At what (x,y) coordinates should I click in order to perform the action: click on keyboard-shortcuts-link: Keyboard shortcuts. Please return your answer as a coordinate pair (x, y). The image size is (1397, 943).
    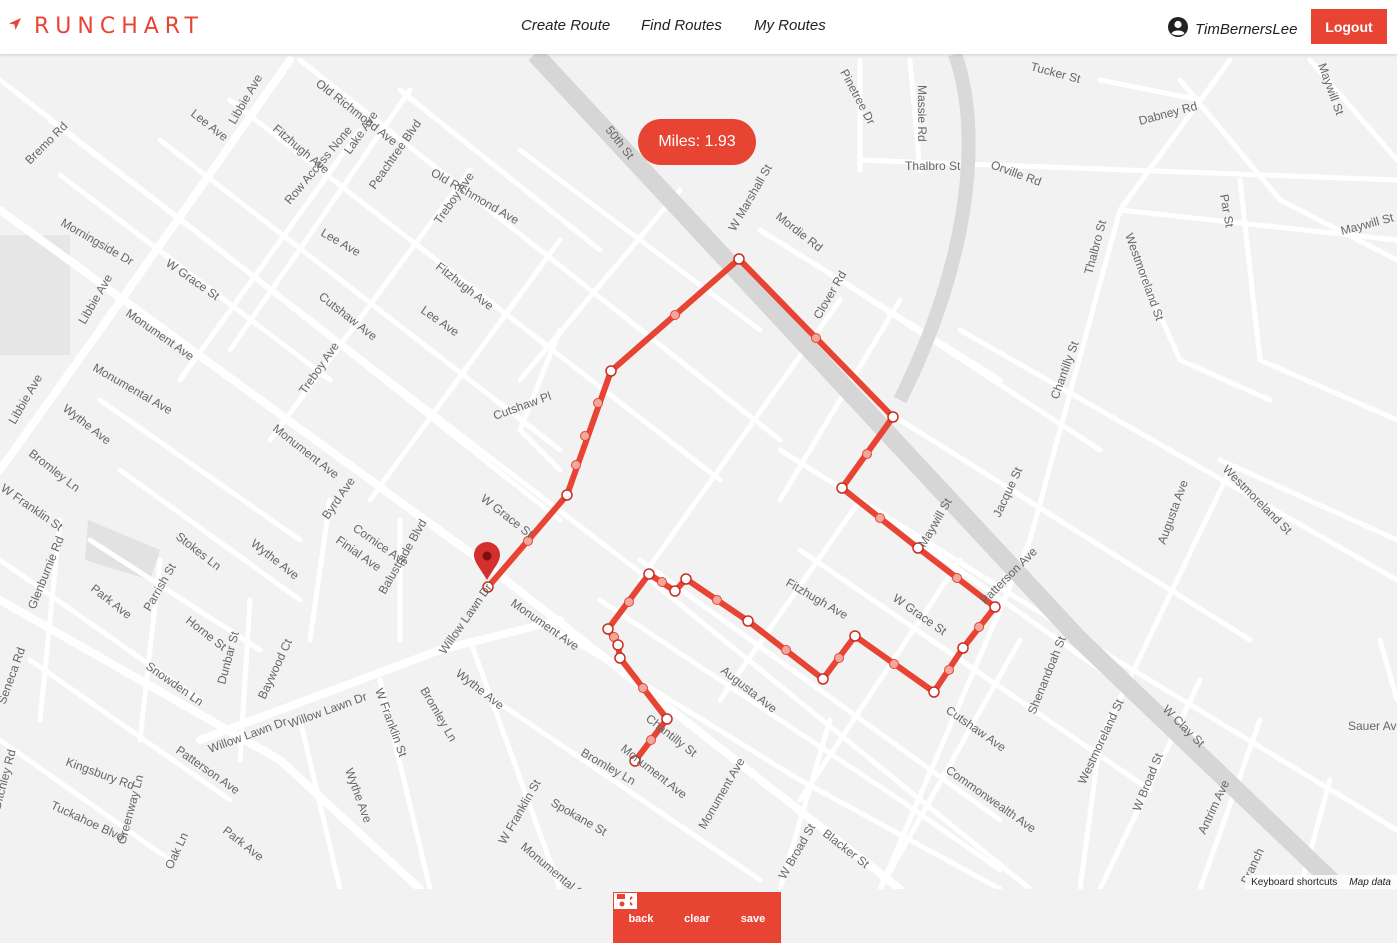
    Looking at the image, I should click on (1294, 882).